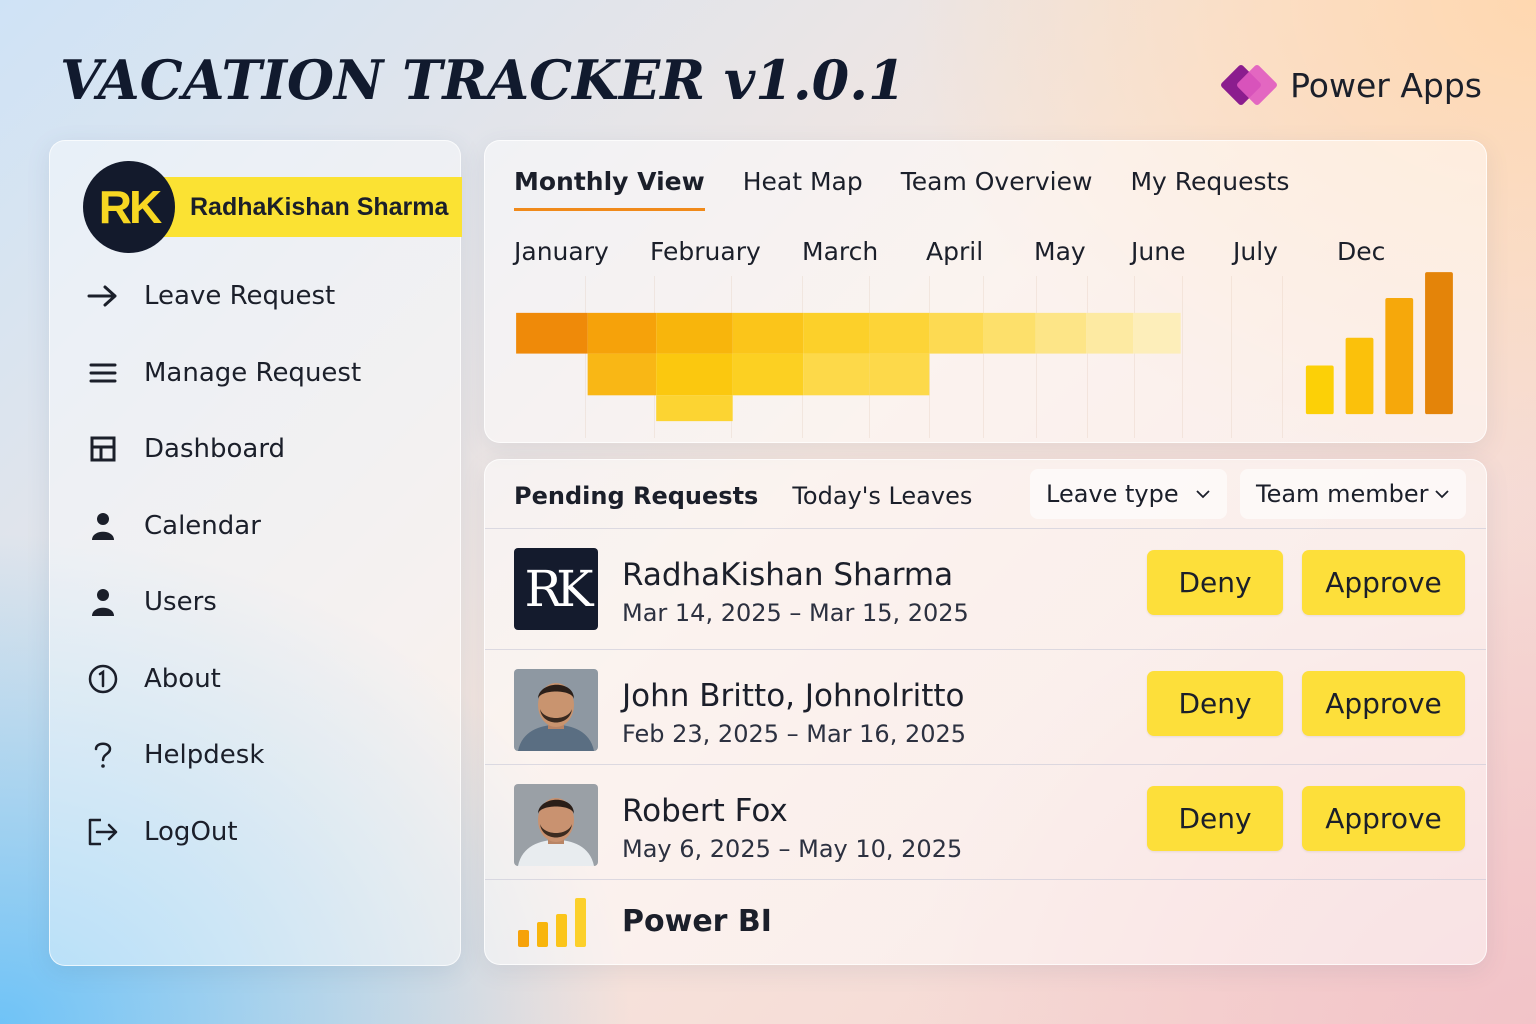 The image size is (1536, 1024). Describe the element at coordinates (103, 296) in the screenshot. I see `arrow-right-icon` at that location.